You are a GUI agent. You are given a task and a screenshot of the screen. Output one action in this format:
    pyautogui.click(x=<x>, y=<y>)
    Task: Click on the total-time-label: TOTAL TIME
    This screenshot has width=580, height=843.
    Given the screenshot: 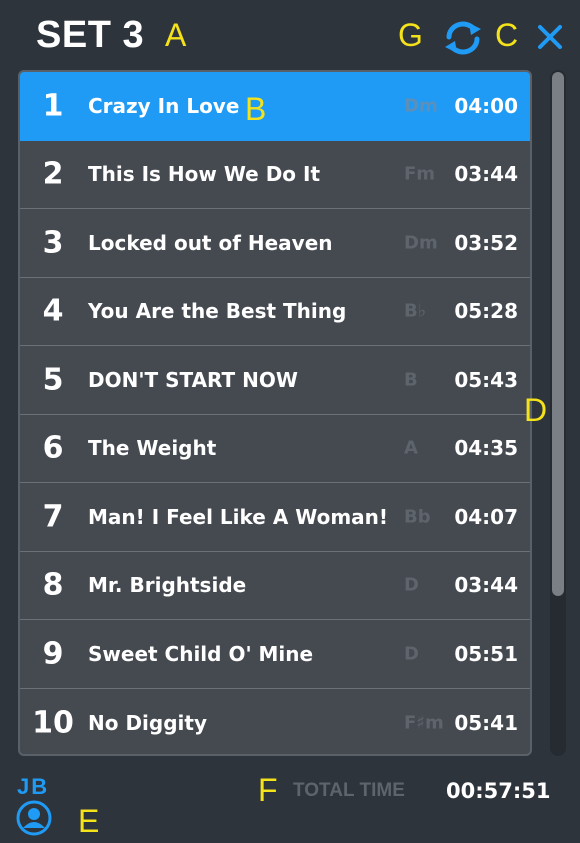 What is the action you would take?
    pyautogui.click(x=349, y=790)
    